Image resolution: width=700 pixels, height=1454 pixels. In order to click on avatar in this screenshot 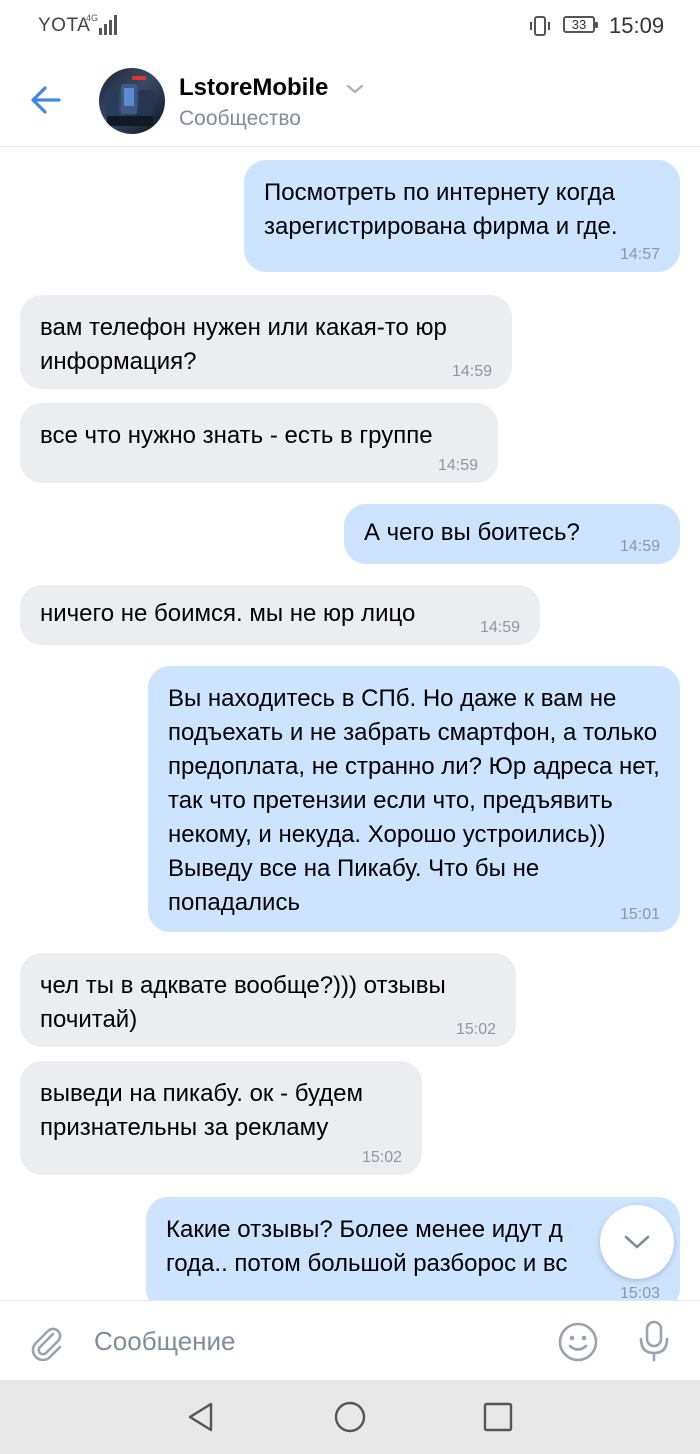, I will do `click(132, 101)`.